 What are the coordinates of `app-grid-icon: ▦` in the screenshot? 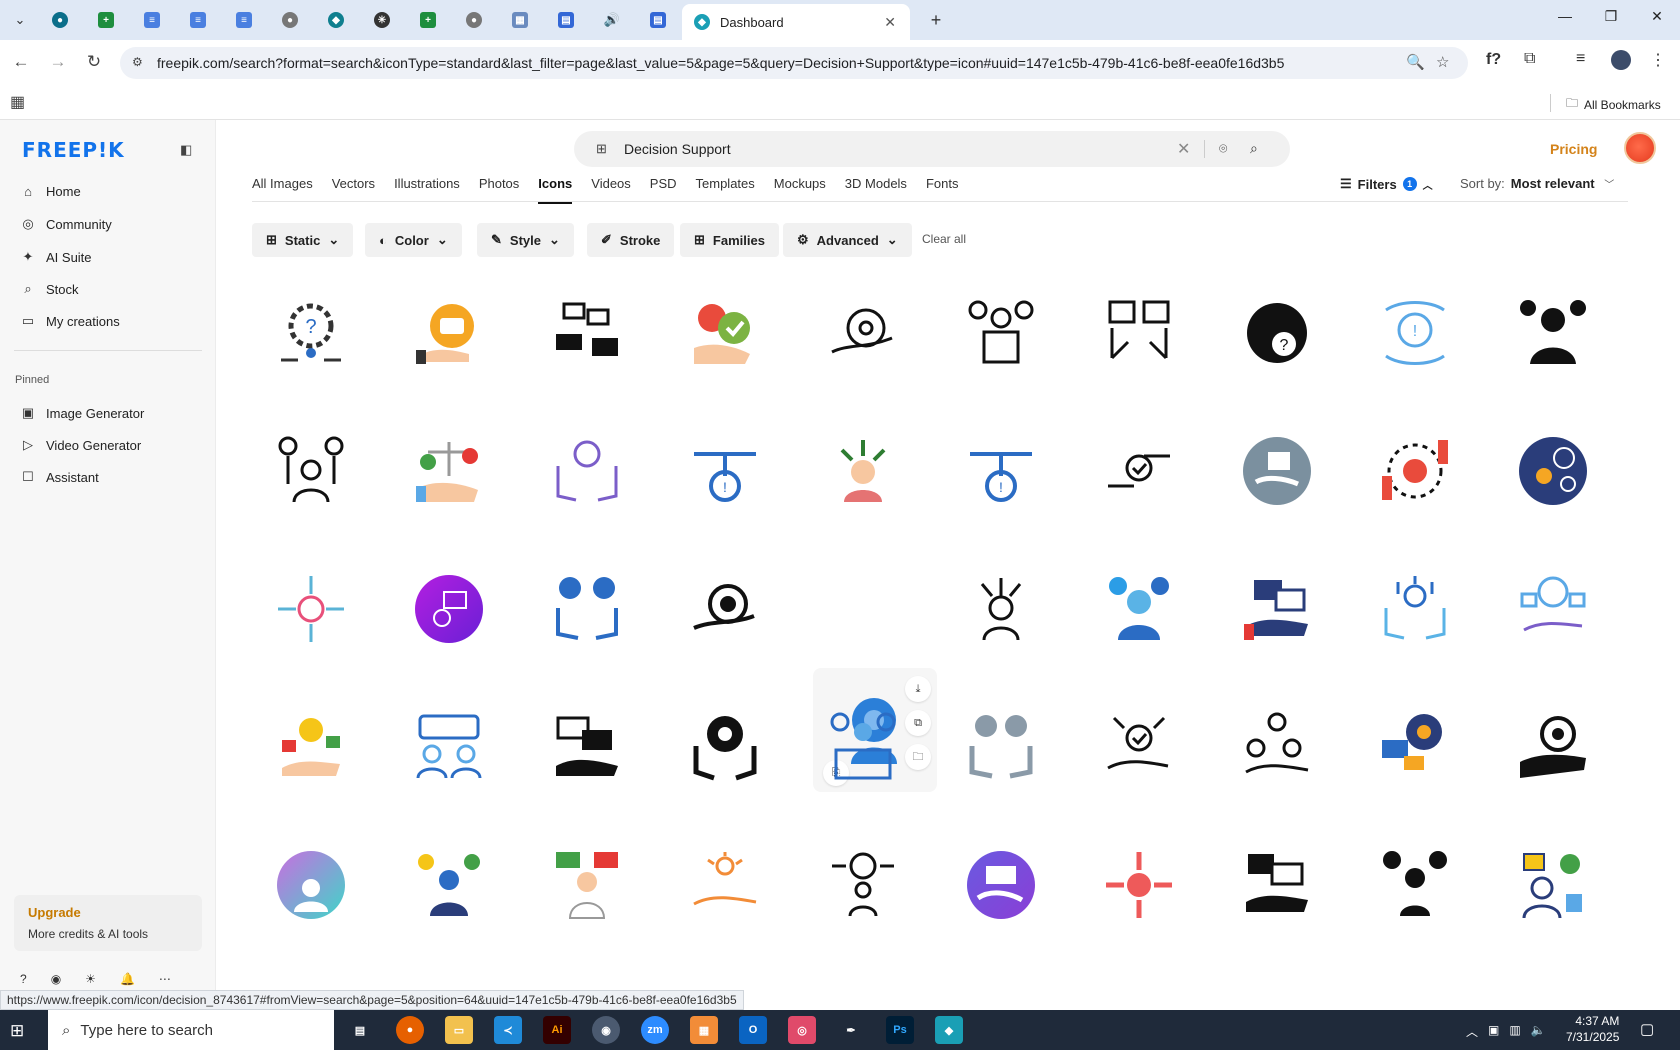 It's located at (704, 1030).